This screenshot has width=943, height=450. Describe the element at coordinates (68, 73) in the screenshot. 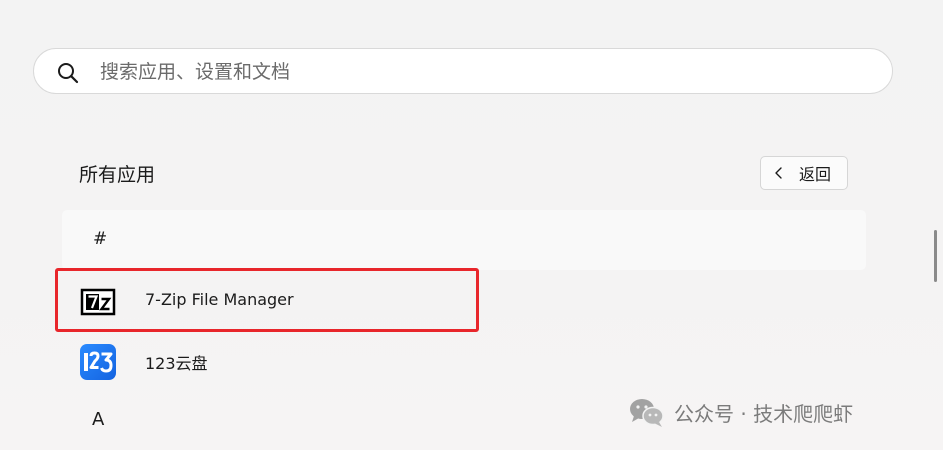

I see `search-icon` at that location.